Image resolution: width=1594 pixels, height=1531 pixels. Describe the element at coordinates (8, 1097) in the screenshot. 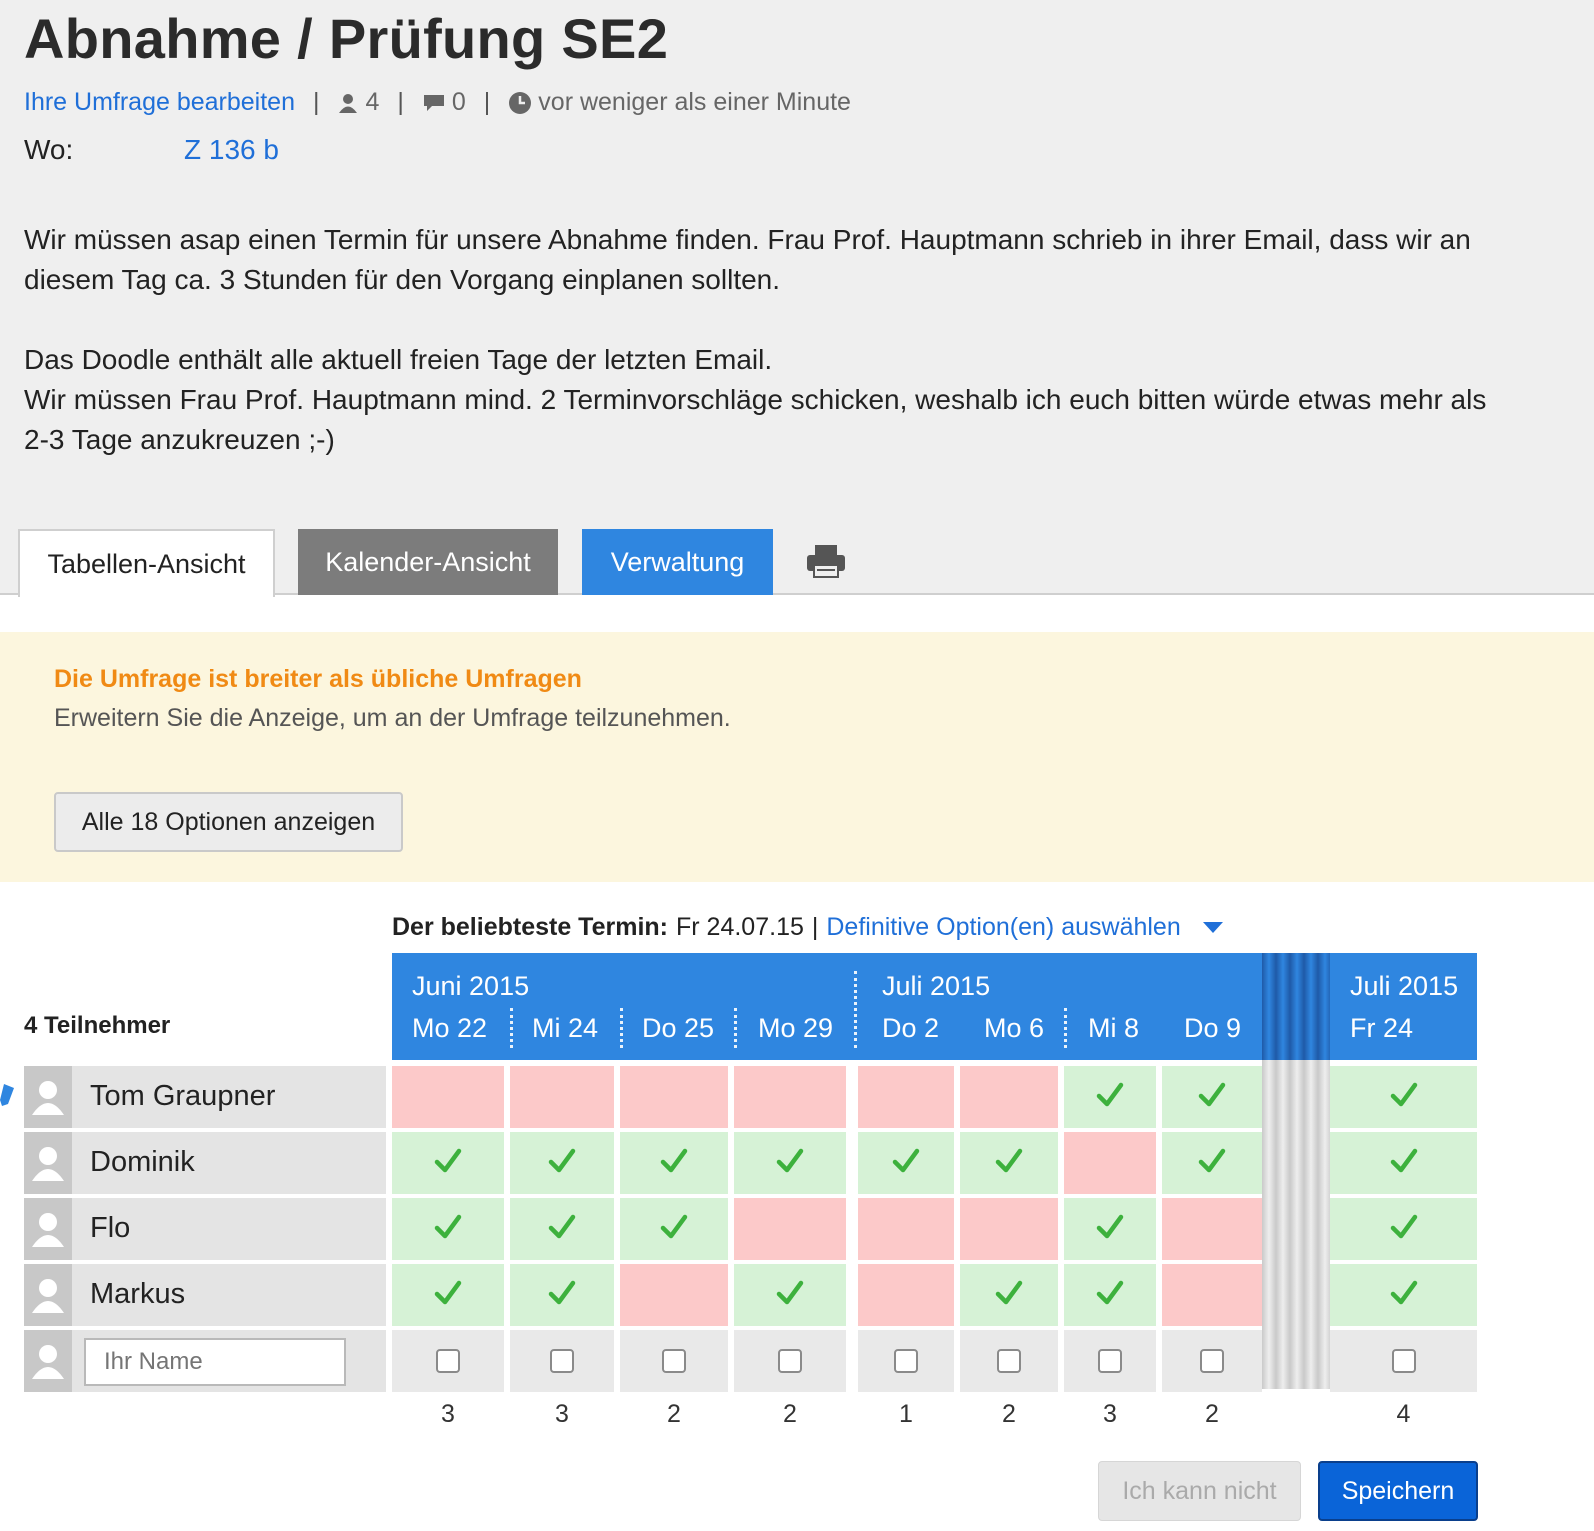

I see `pencil-icon` at that location.